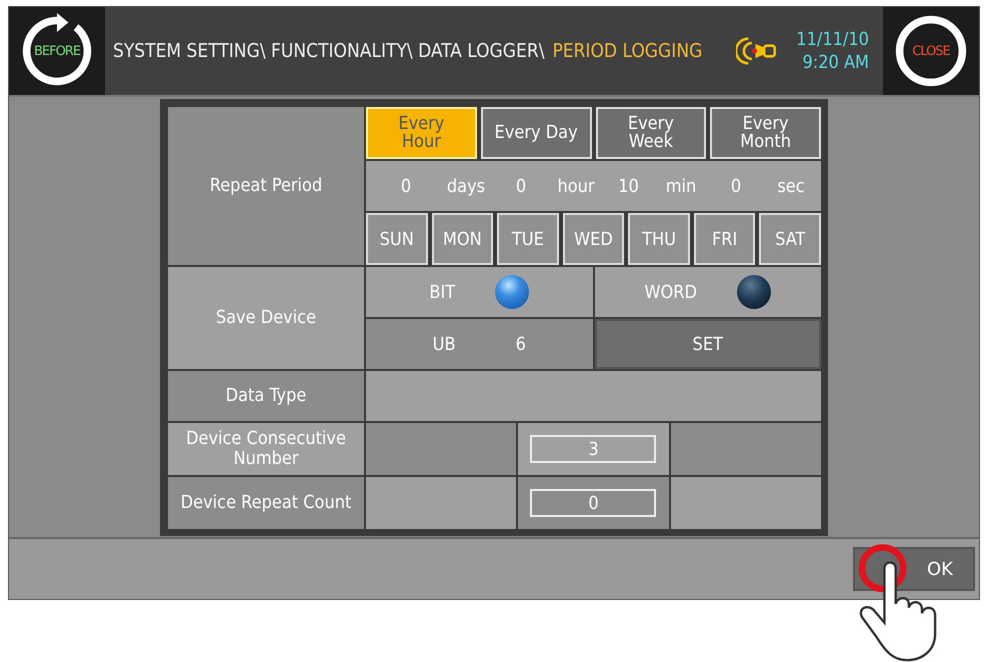 The height and width of the screenshot is (662, 984). Describe the element at coordinates (479, 292) in the screenshot. I see `device-option: BIT` at that location.